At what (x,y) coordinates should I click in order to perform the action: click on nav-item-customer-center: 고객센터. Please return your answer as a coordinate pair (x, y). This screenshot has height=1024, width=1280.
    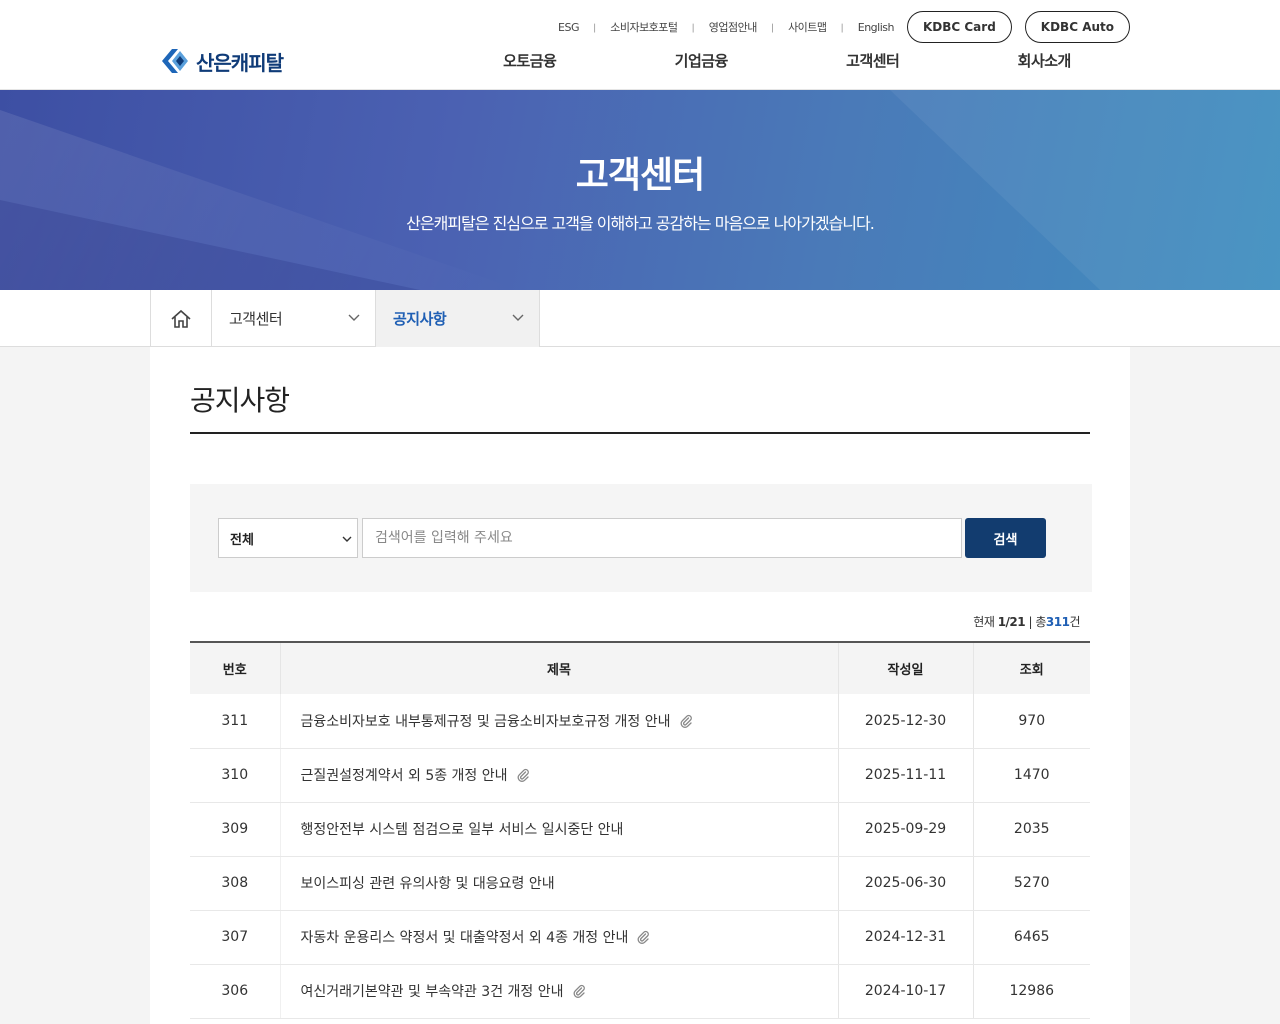
    Looking at the image, I should click on (873, 60).